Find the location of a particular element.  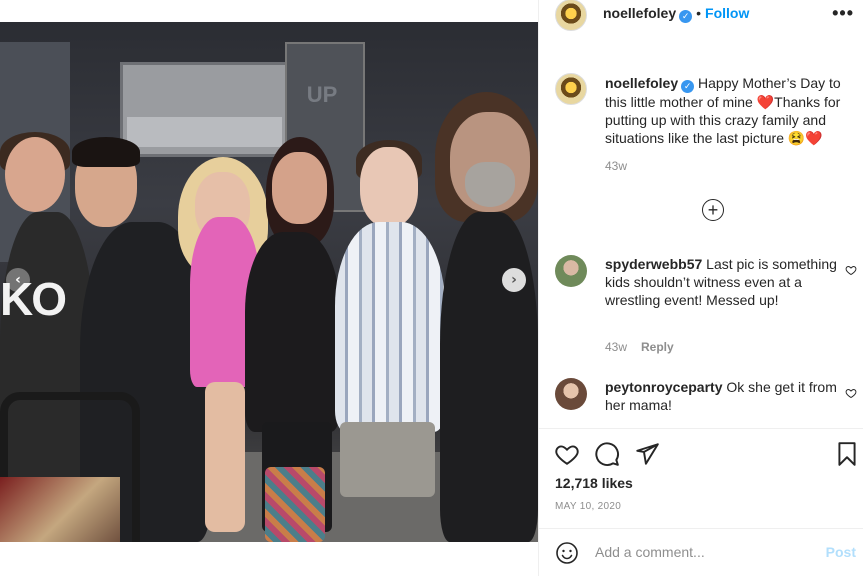

header-author: noellefoley ✓ • Follow is located at coordinates (676, 14).